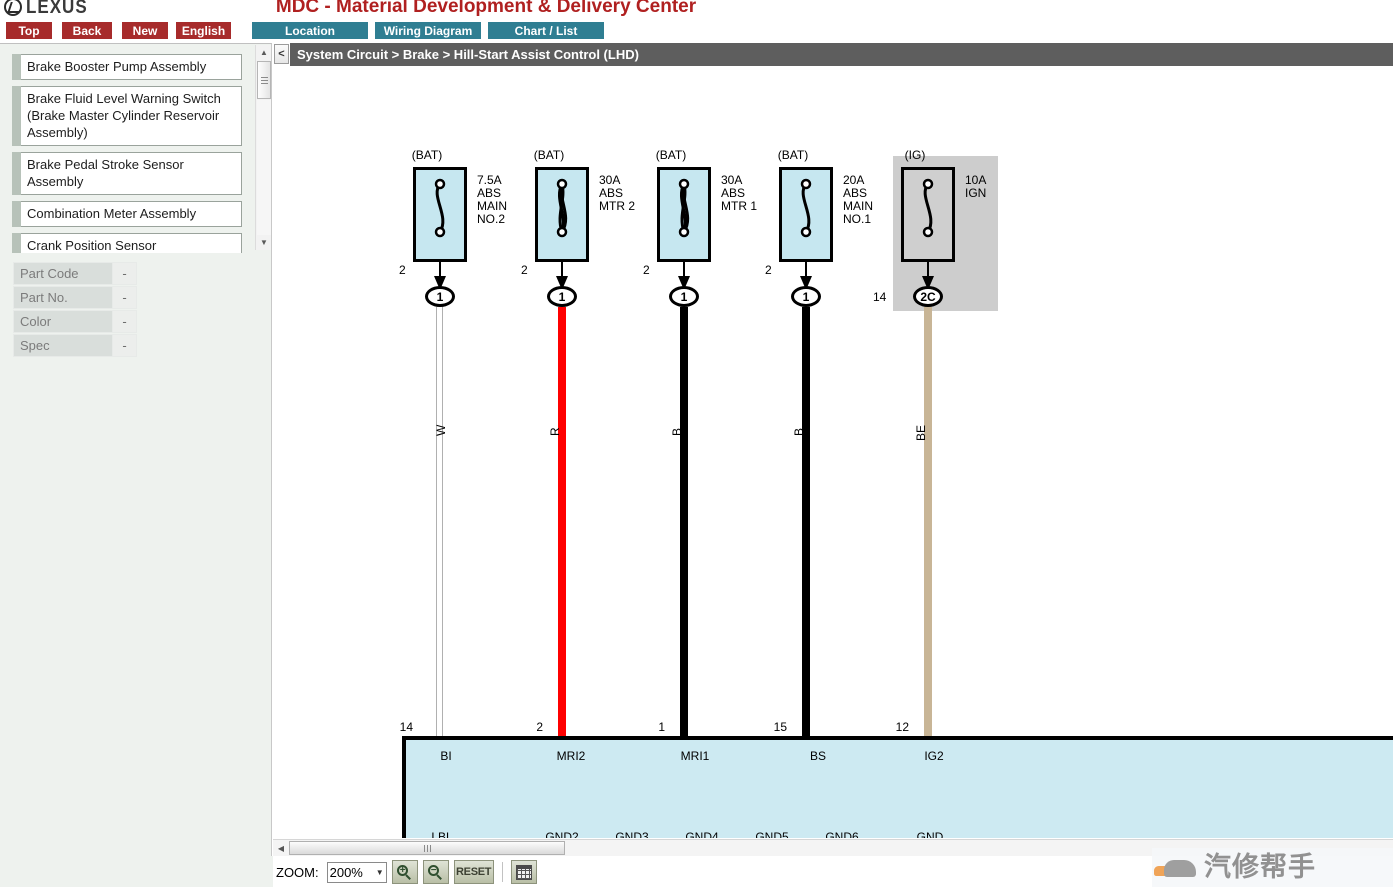  I want to click on fit-to-grid-button, so click(523, 872).